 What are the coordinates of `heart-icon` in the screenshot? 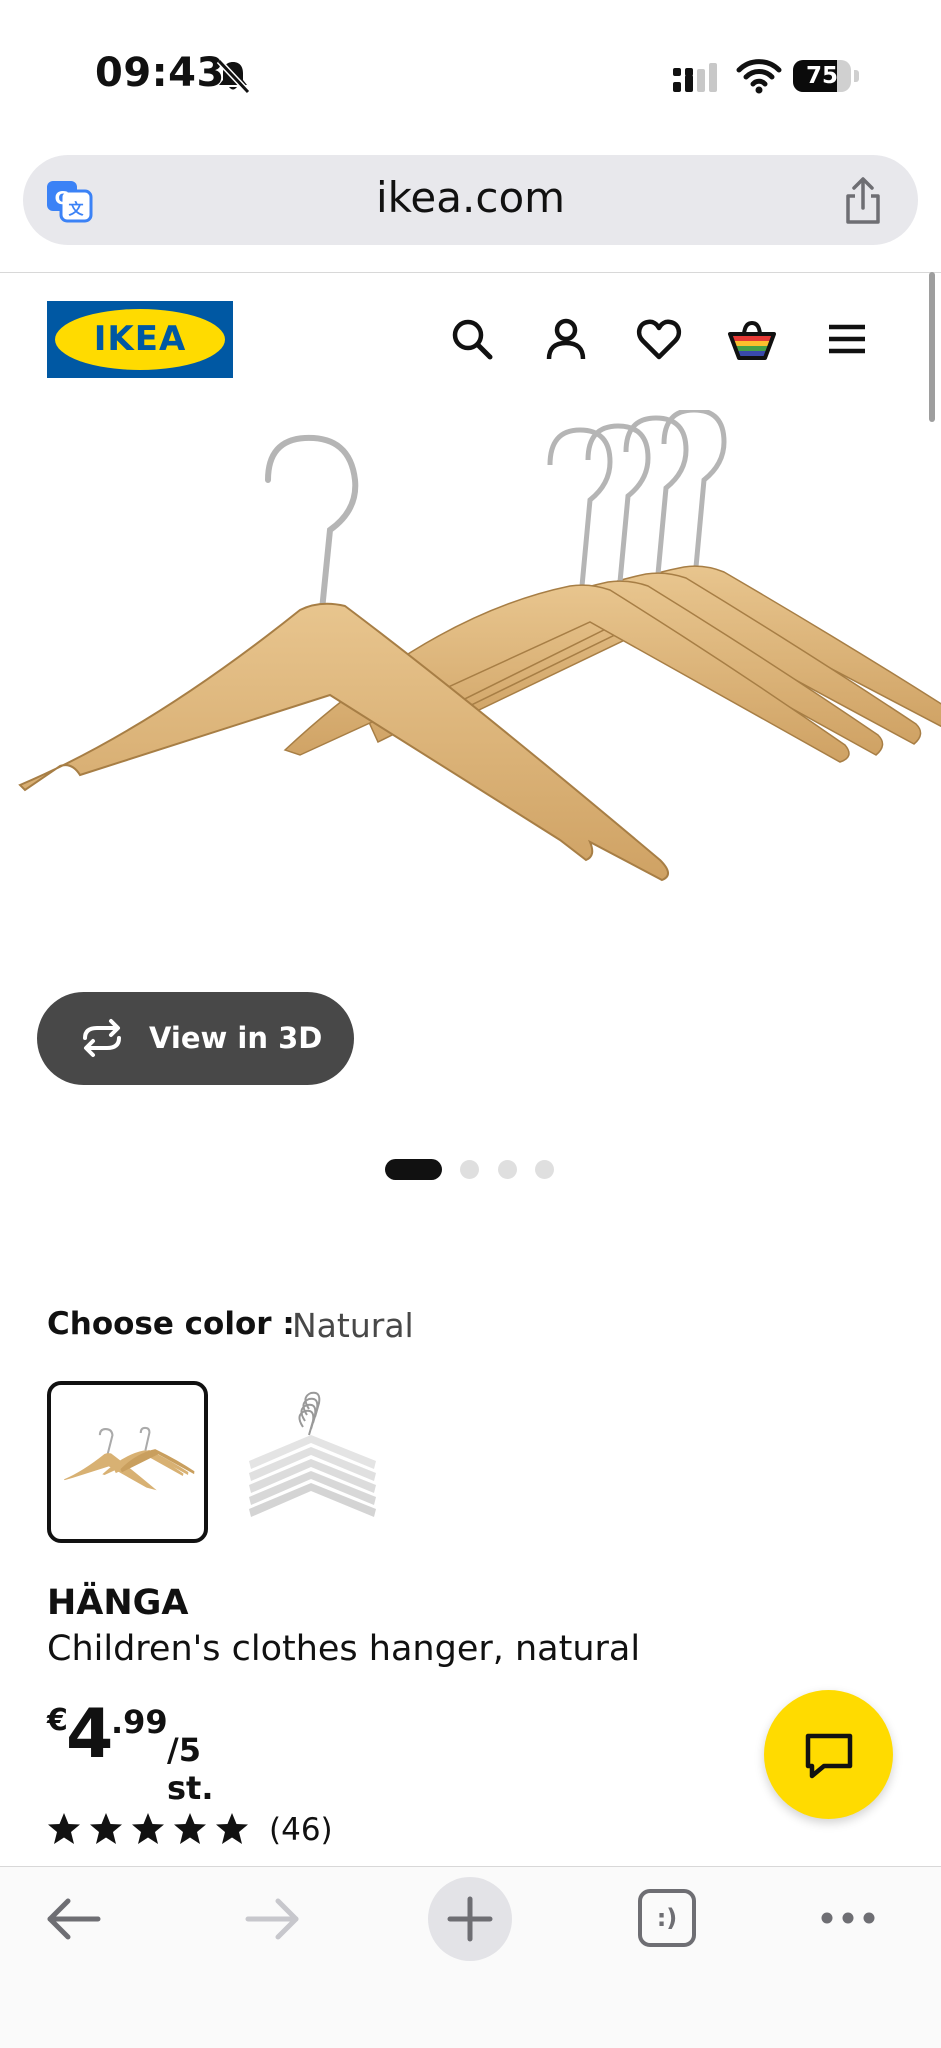 It's located at (659, 339).